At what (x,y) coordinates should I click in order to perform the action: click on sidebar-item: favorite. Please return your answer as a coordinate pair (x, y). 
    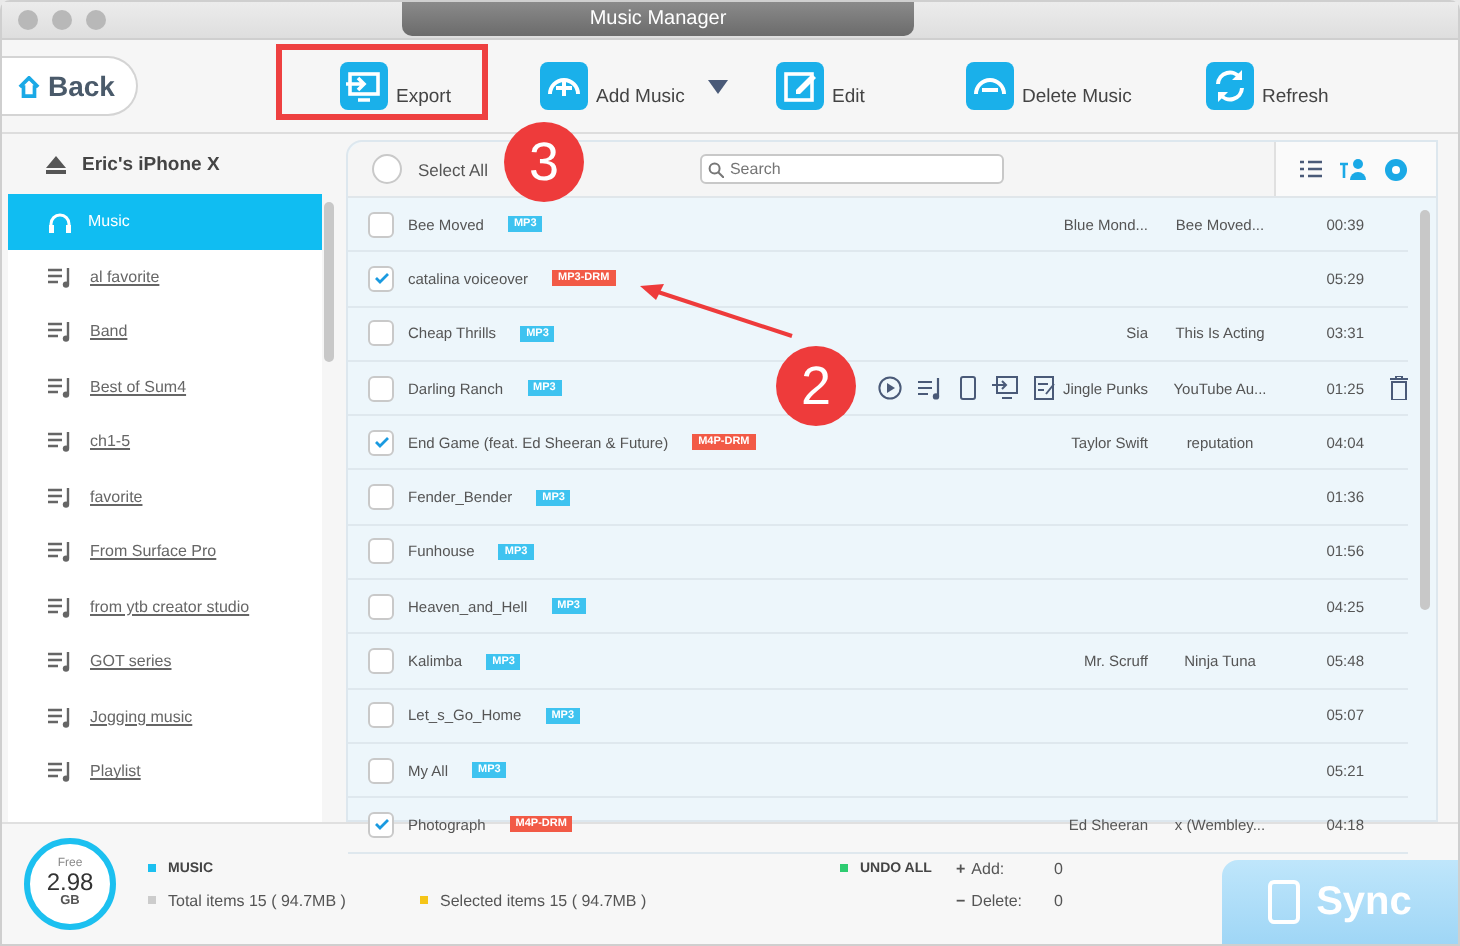
    Looking at the image, I should click on (165, 497).